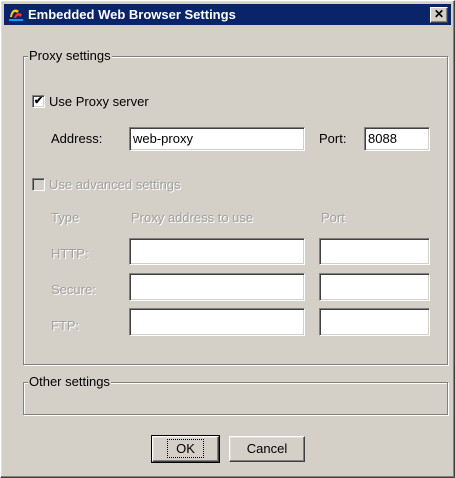  I want to click on use-advanced-label: Use advanced settings, so click(115, 184).